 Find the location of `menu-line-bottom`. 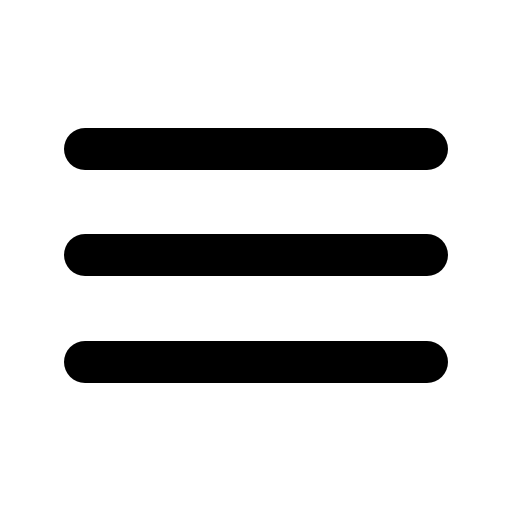

menu-line-bottom is located at coordinates (256, 362).